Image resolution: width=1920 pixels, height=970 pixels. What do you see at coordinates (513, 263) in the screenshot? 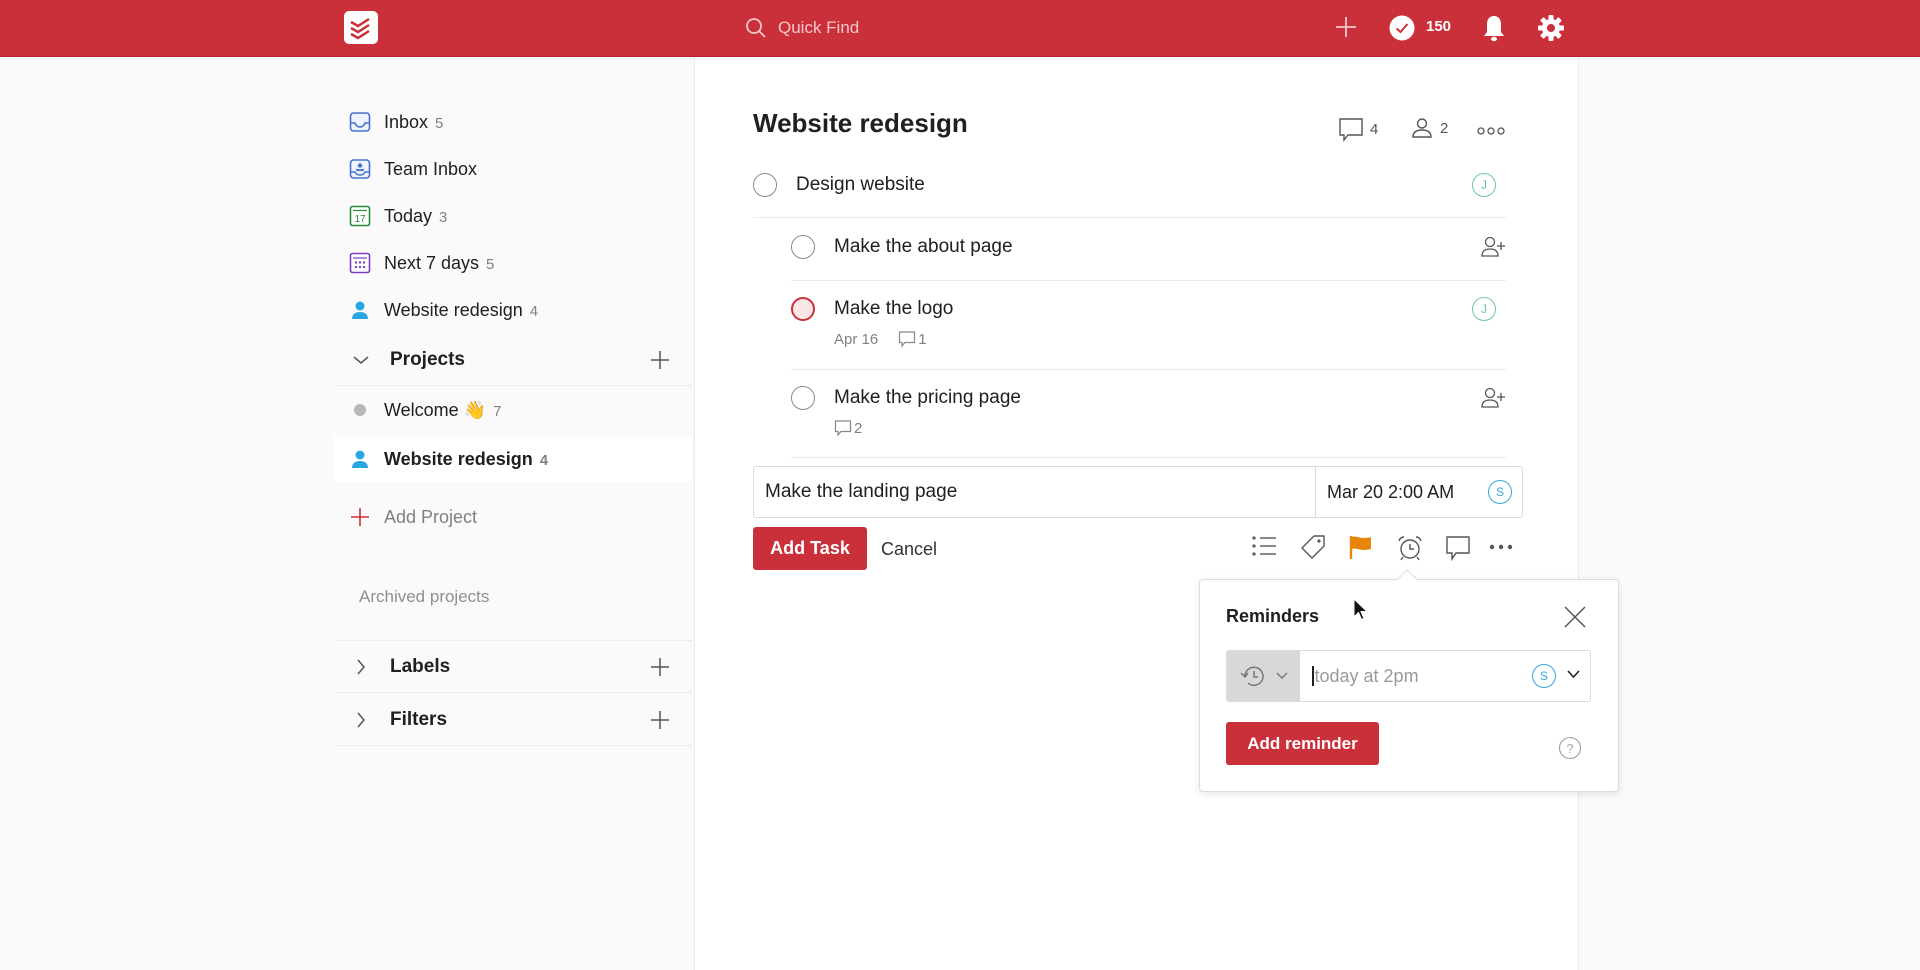
I see `sidebar-item-next-7-days: Next 7 days 5` at bounding box center [513, 263].